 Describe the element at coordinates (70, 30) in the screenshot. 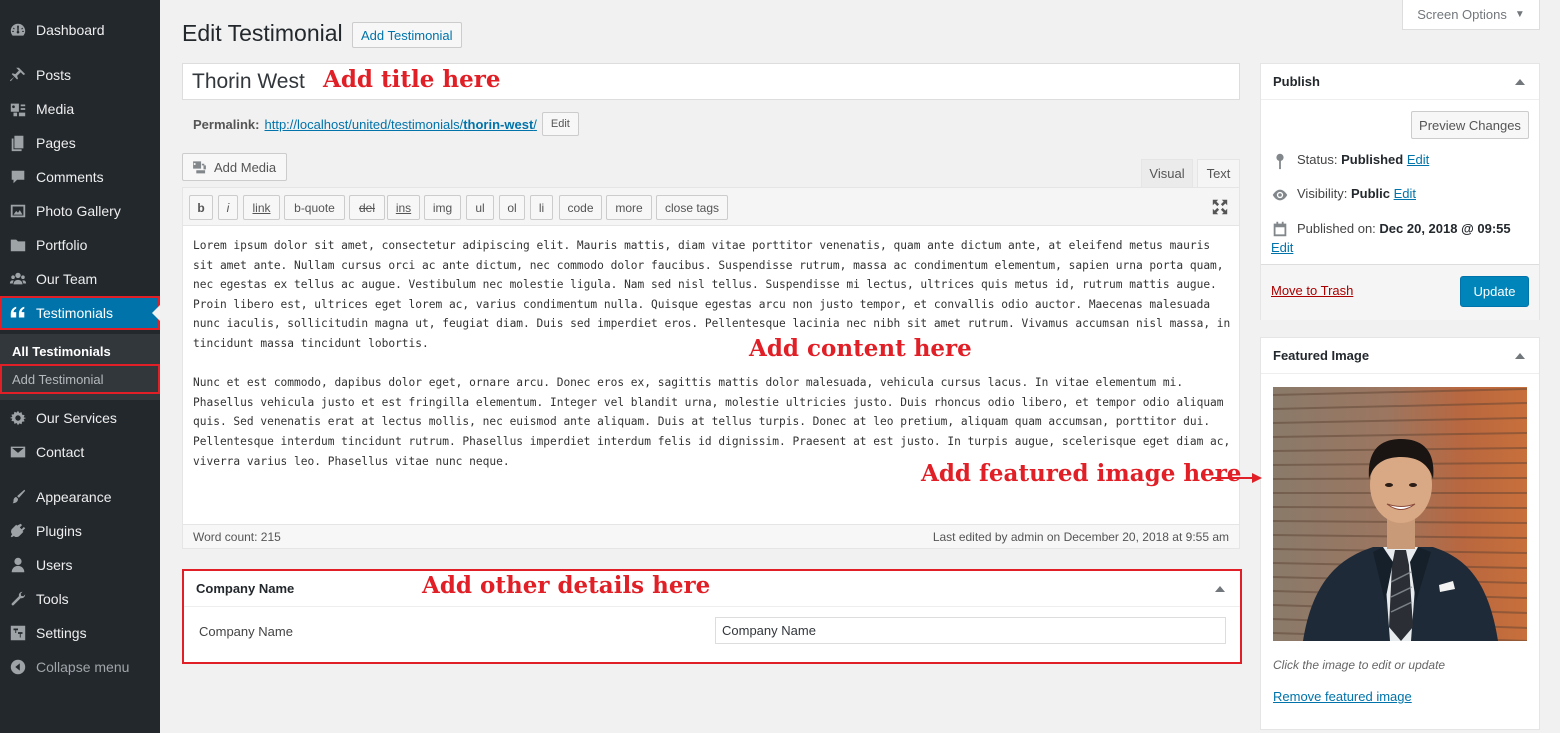

I see `sidebar-item-label: Dashboard` at that location.